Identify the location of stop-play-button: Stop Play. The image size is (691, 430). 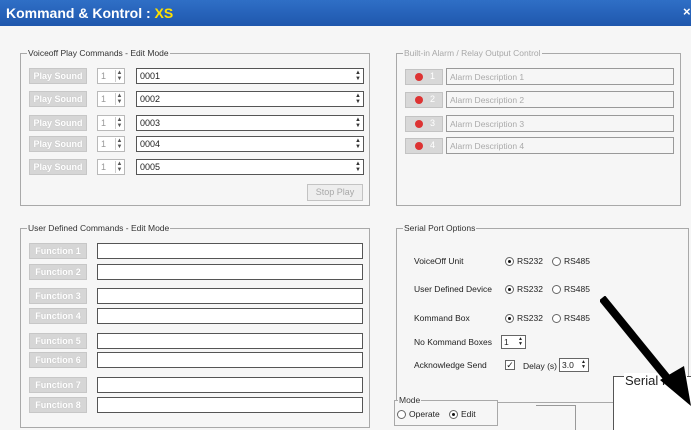
(335, 192).